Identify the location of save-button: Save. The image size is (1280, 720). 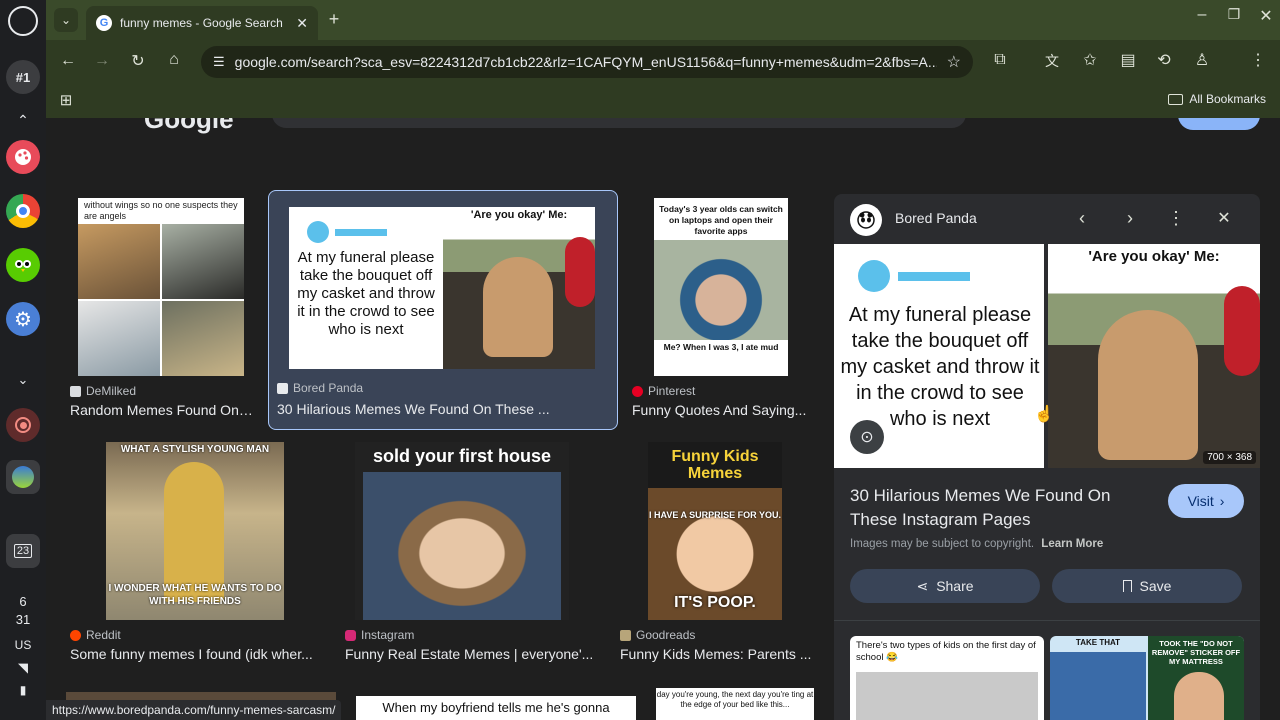
(1147, 586).